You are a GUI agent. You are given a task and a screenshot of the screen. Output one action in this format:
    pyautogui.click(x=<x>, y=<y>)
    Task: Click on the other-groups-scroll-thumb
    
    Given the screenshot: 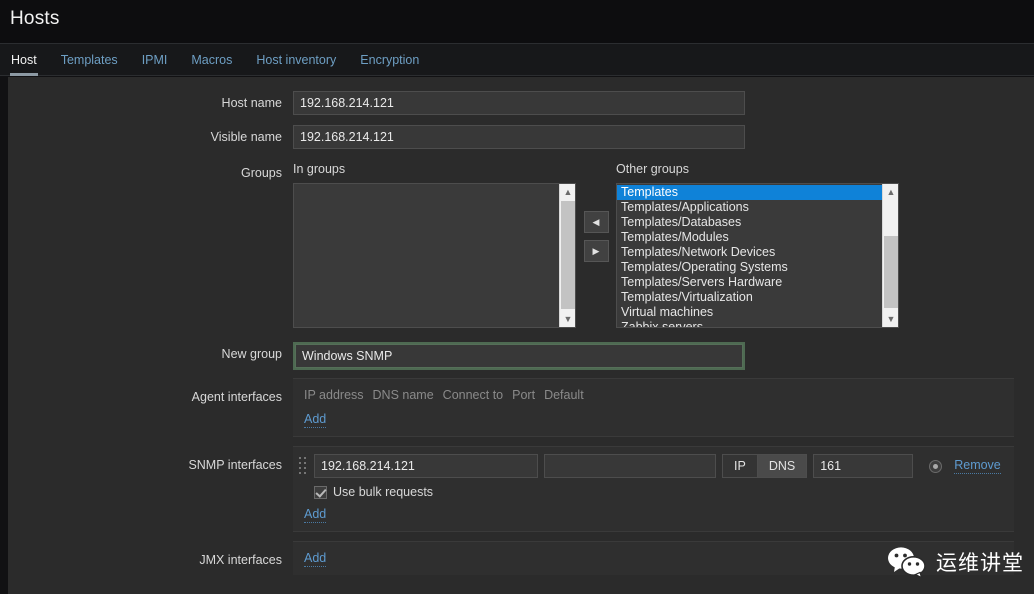 What is the action you would take?
    pyautogui.click(x=891, y=272)
    